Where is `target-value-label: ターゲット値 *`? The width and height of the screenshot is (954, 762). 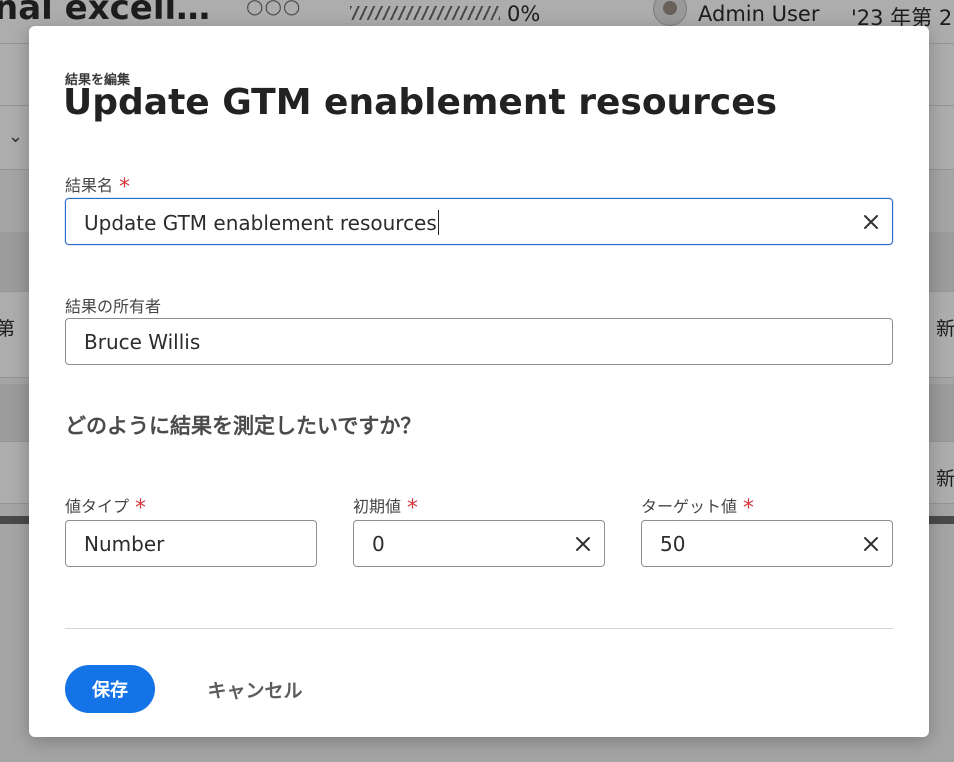 target-value-label: ターゲット値 * is located at coordinates (698, 507).